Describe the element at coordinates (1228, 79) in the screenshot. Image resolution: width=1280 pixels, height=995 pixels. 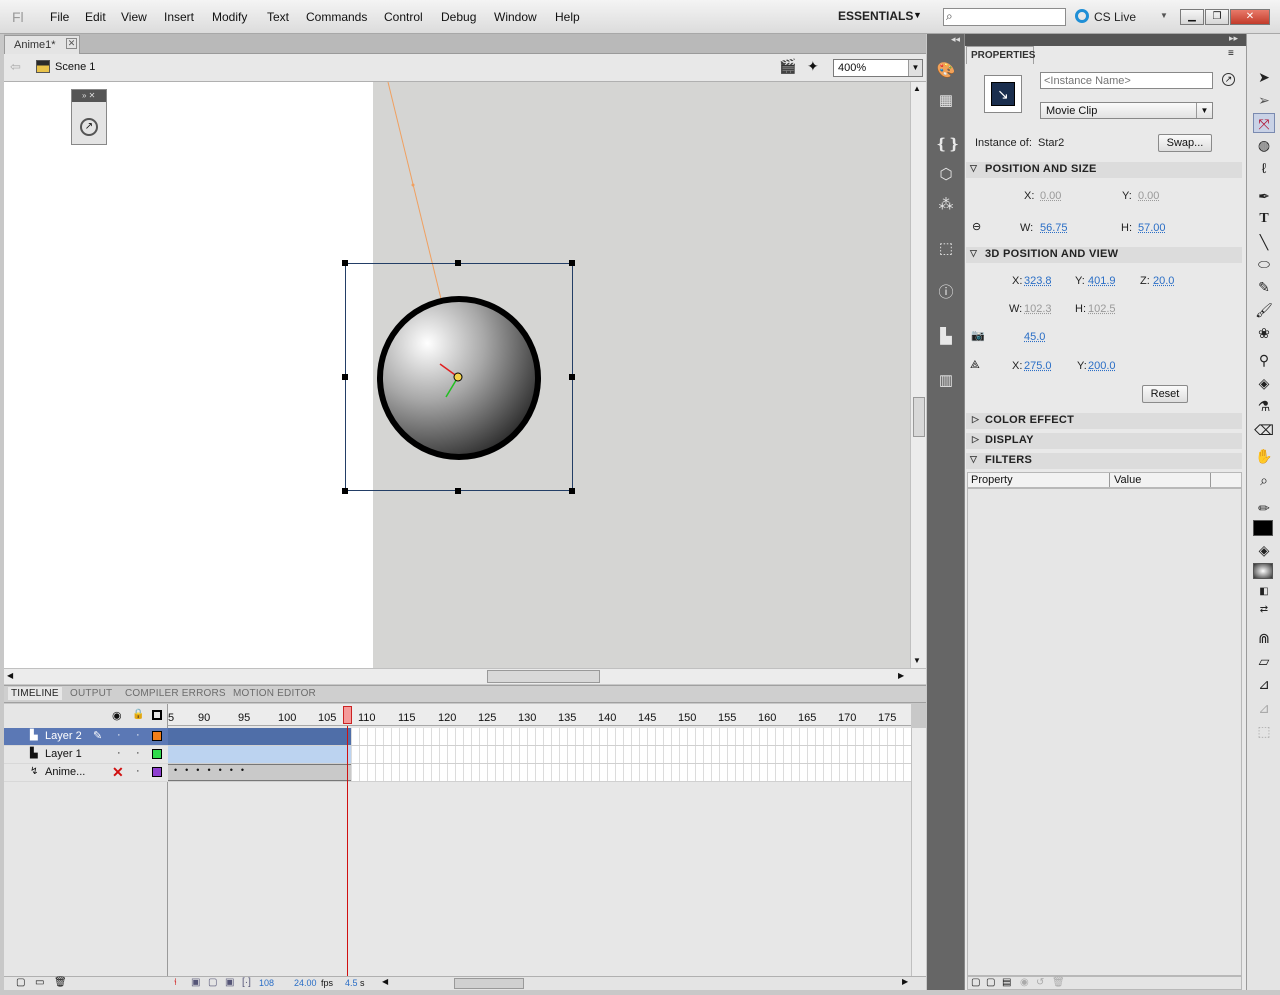
I see `arrow-circle-icon: ↗` at that location.